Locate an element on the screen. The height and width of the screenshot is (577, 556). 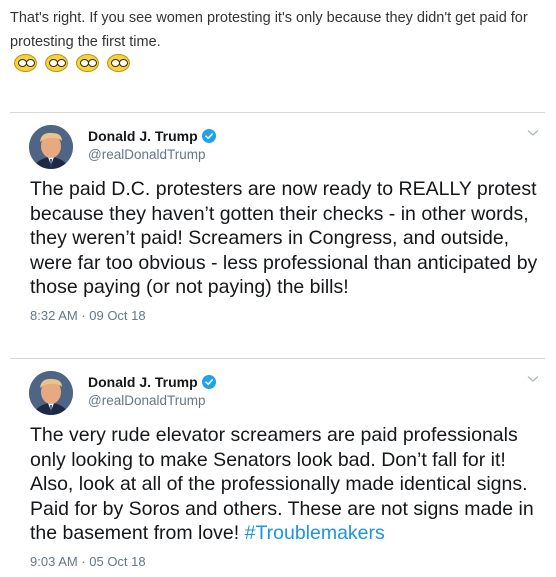
tweet-timestamp: 9:03 AM · 05 Oct 18 is located at coordinates (88, 561).